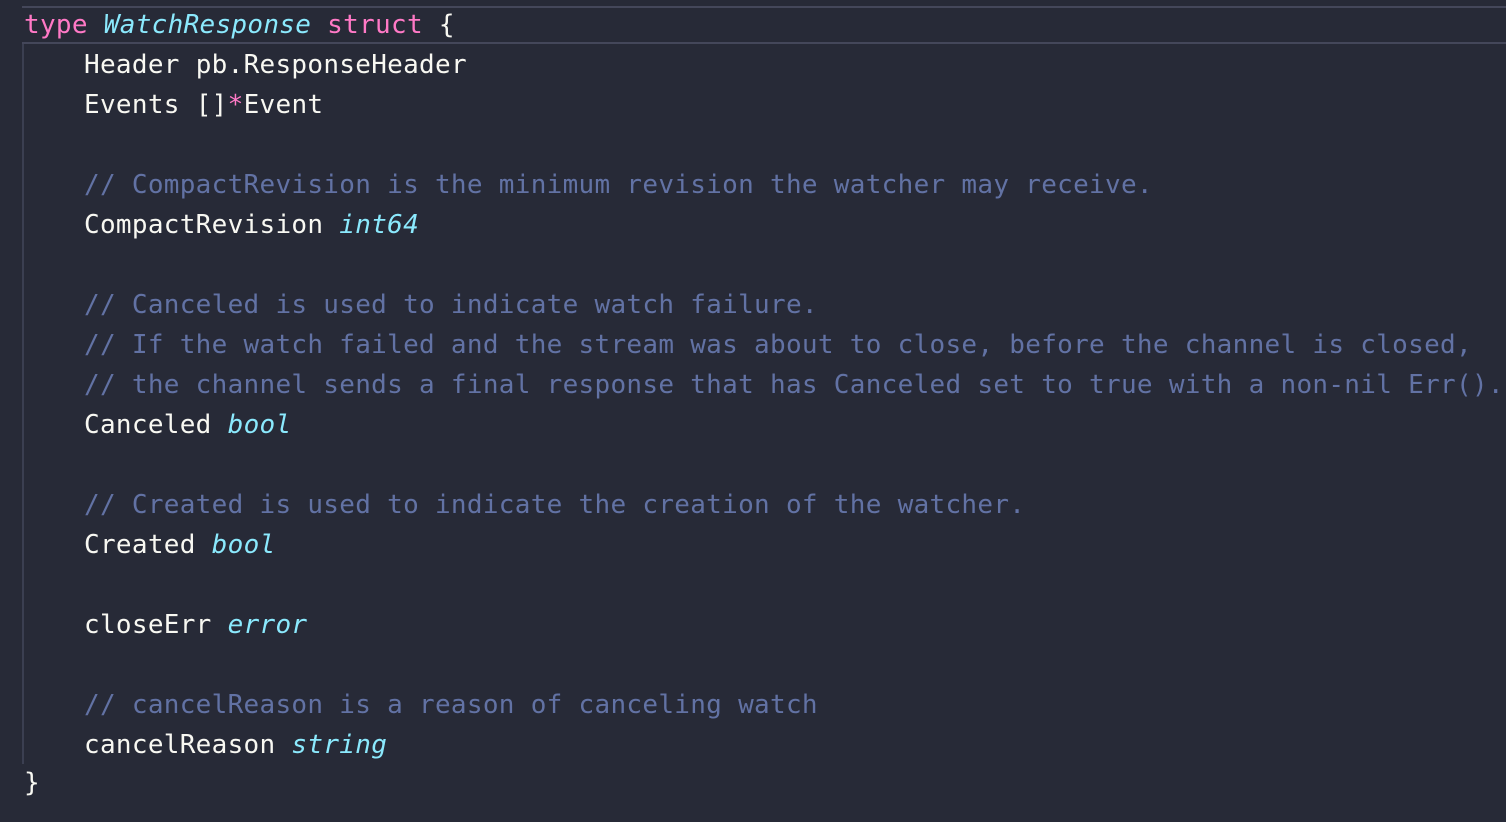 The width and height of the screenshot is (1506, 822). I want to click on keyword-struct: struct, so click(375, 25).